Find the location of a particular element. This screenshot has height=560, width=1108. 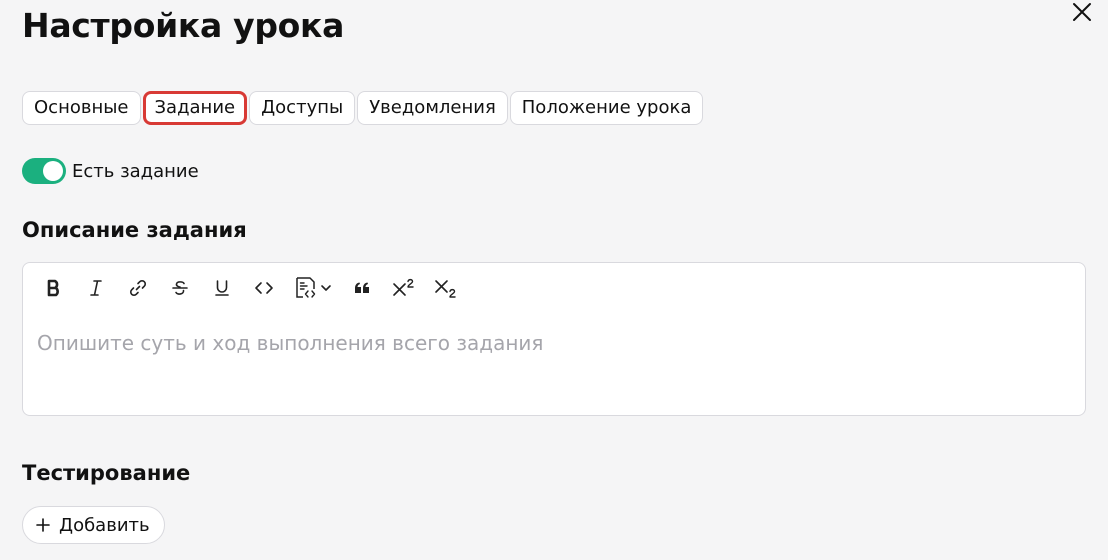

link-button is located at coordinates (138, 288).